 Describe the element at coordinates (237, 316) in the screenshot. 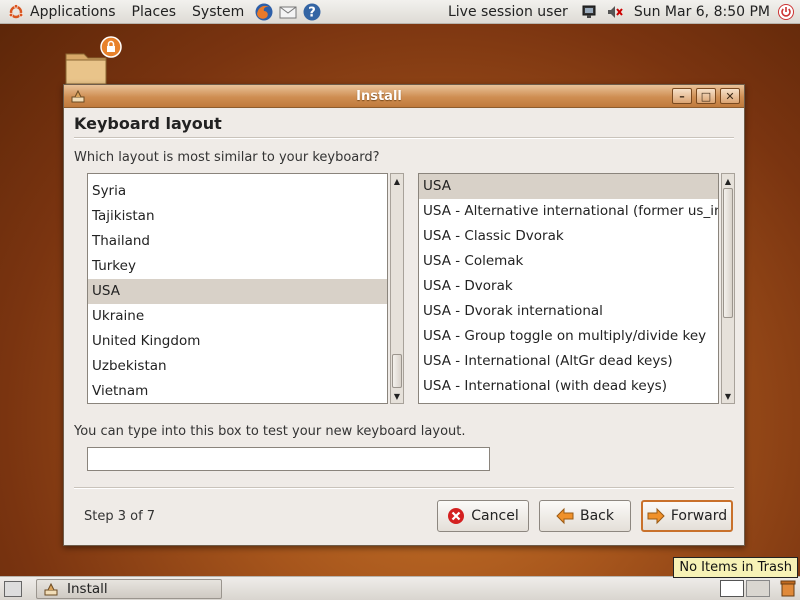

I see `country-list-item: Ukraine` at that location.